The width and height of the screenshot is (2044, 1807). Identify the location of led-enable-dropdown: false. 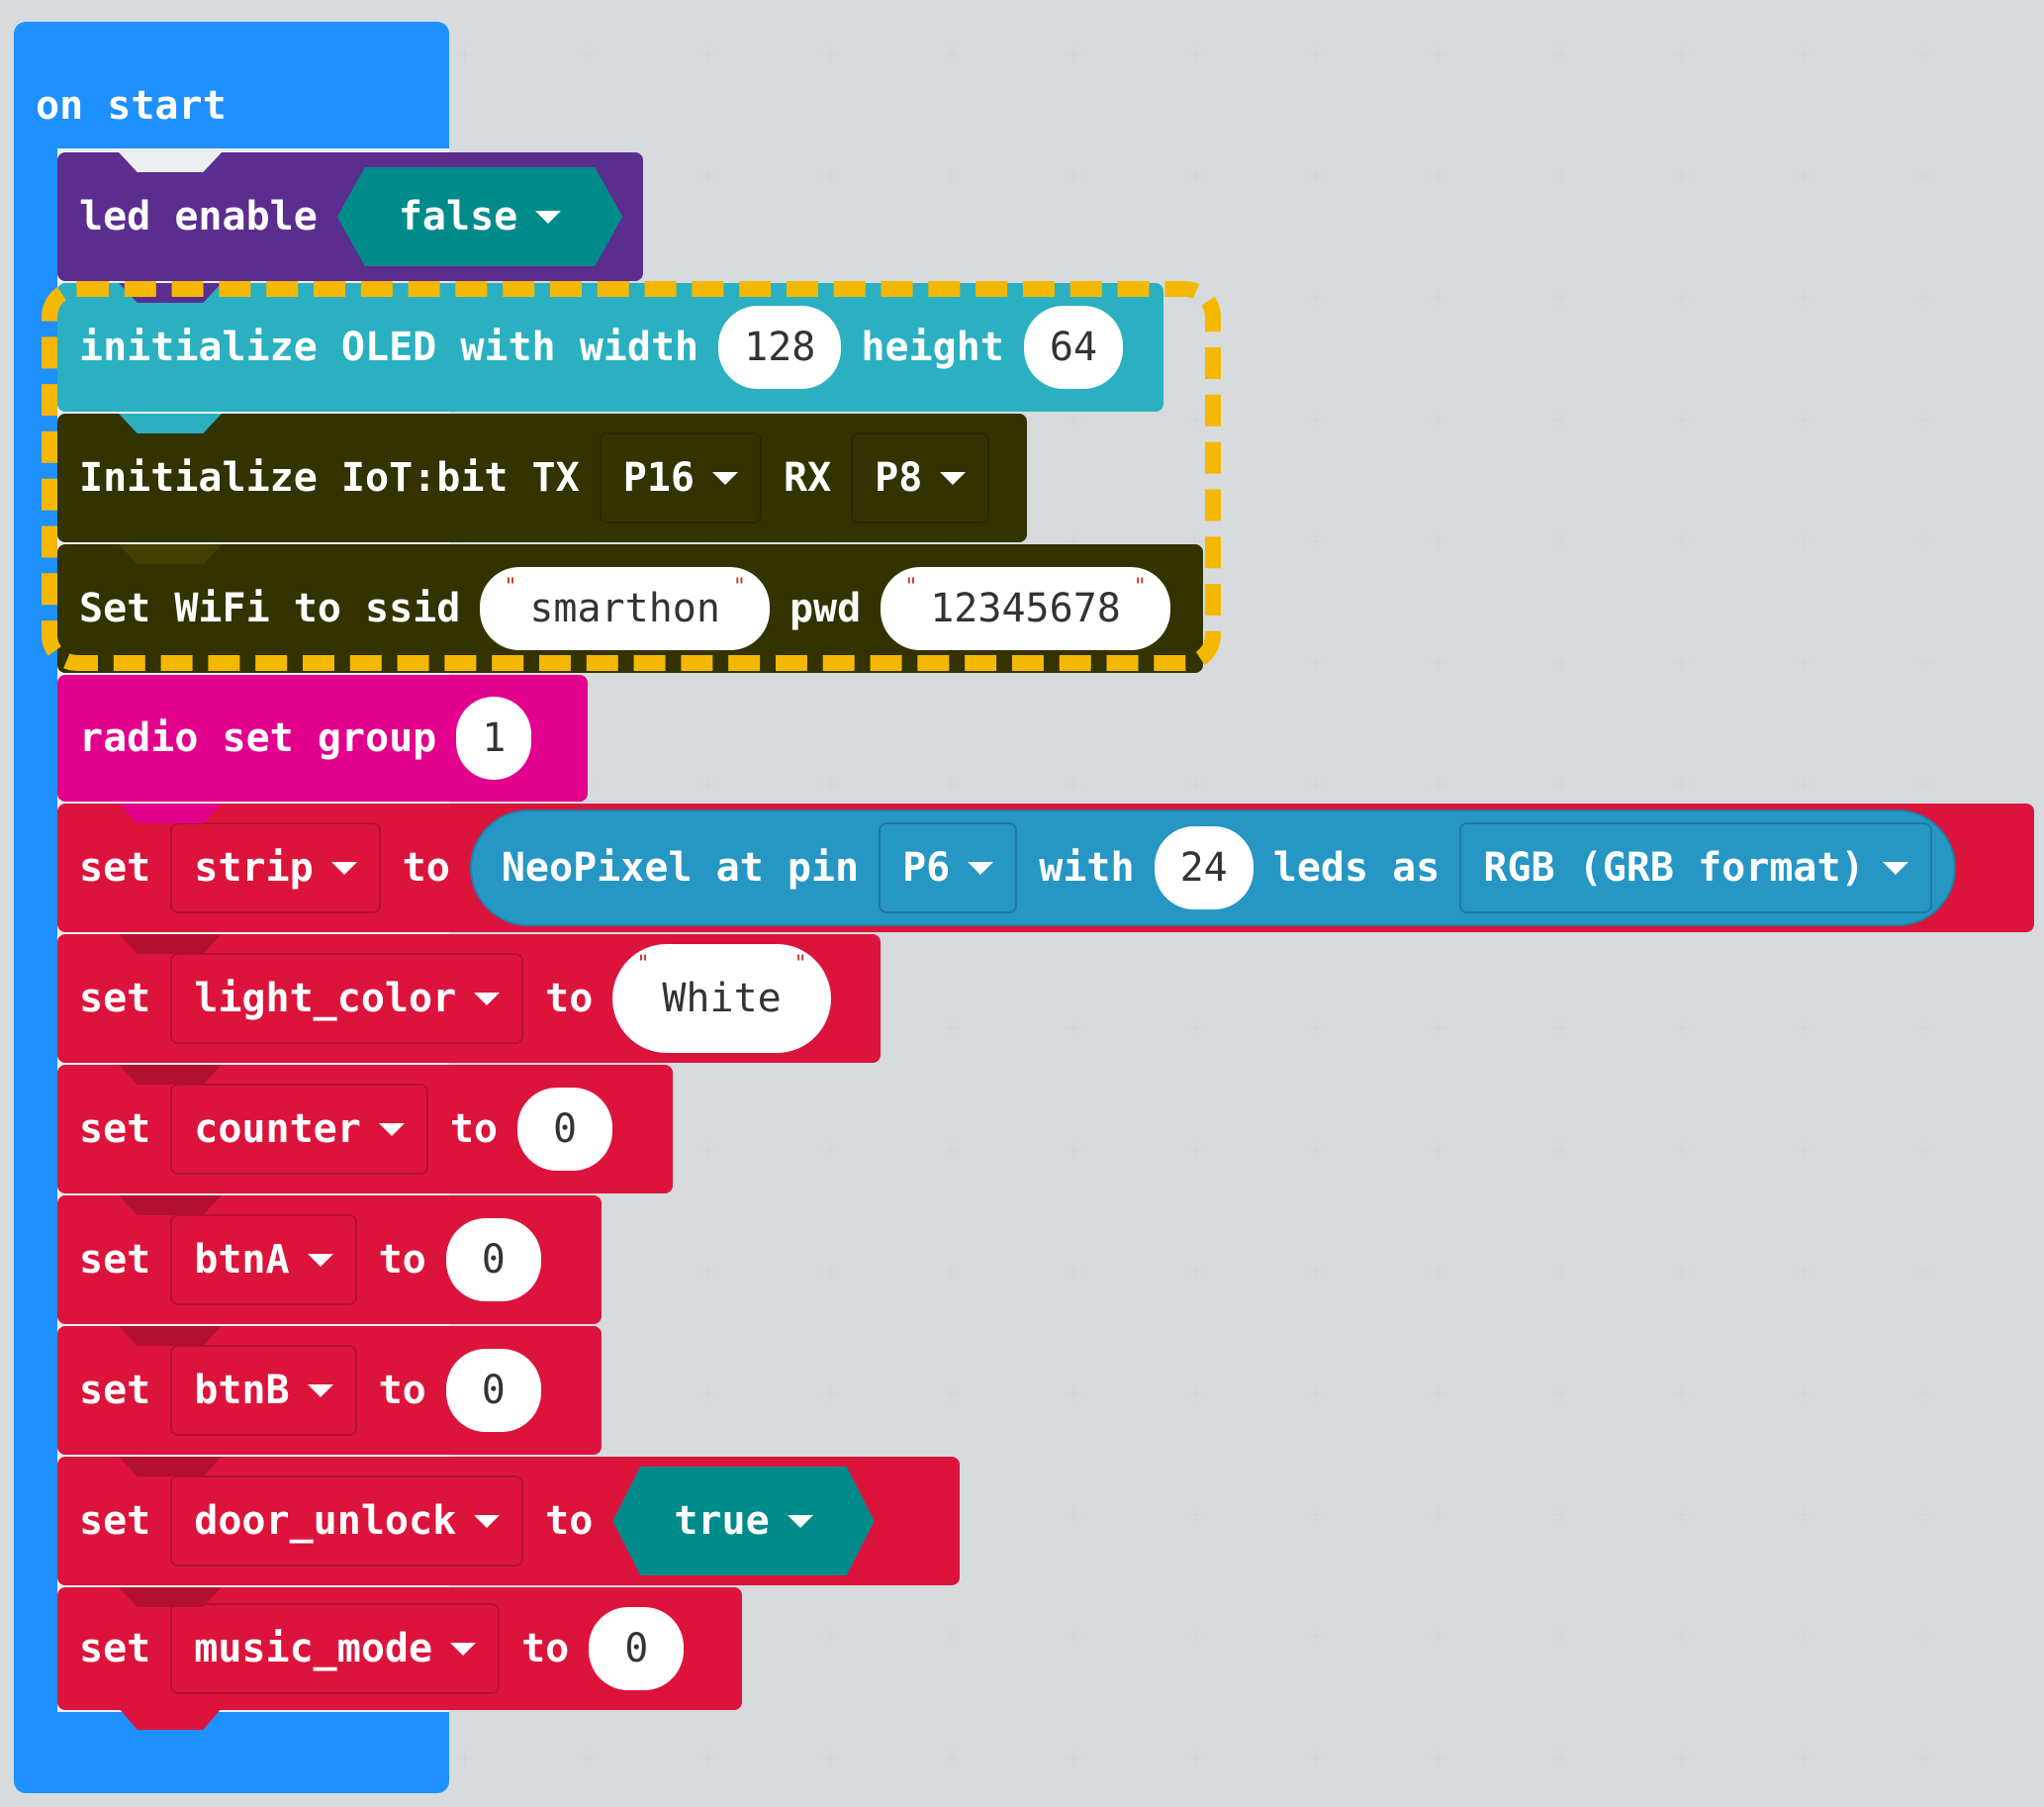
(479, 217).